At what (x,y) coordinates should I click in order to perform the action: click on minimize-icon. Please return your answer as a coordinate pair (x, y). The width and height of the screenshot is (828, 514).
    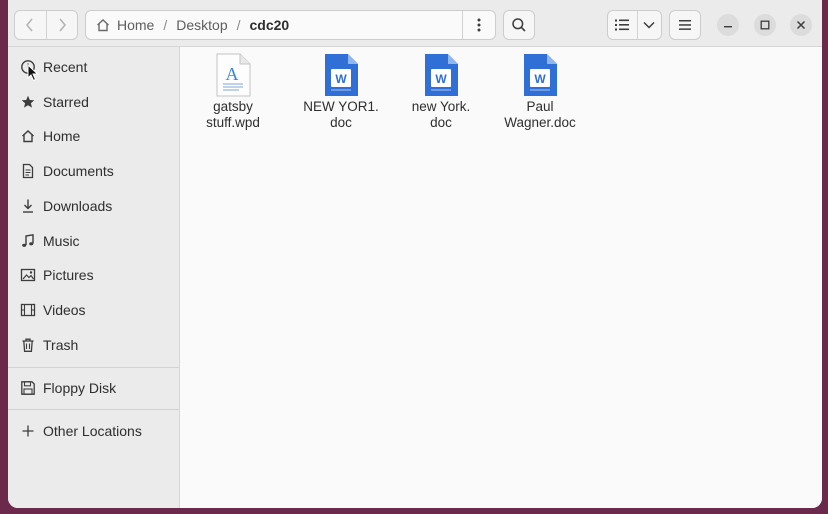
    Looking at the image, I should click on (728, 27).